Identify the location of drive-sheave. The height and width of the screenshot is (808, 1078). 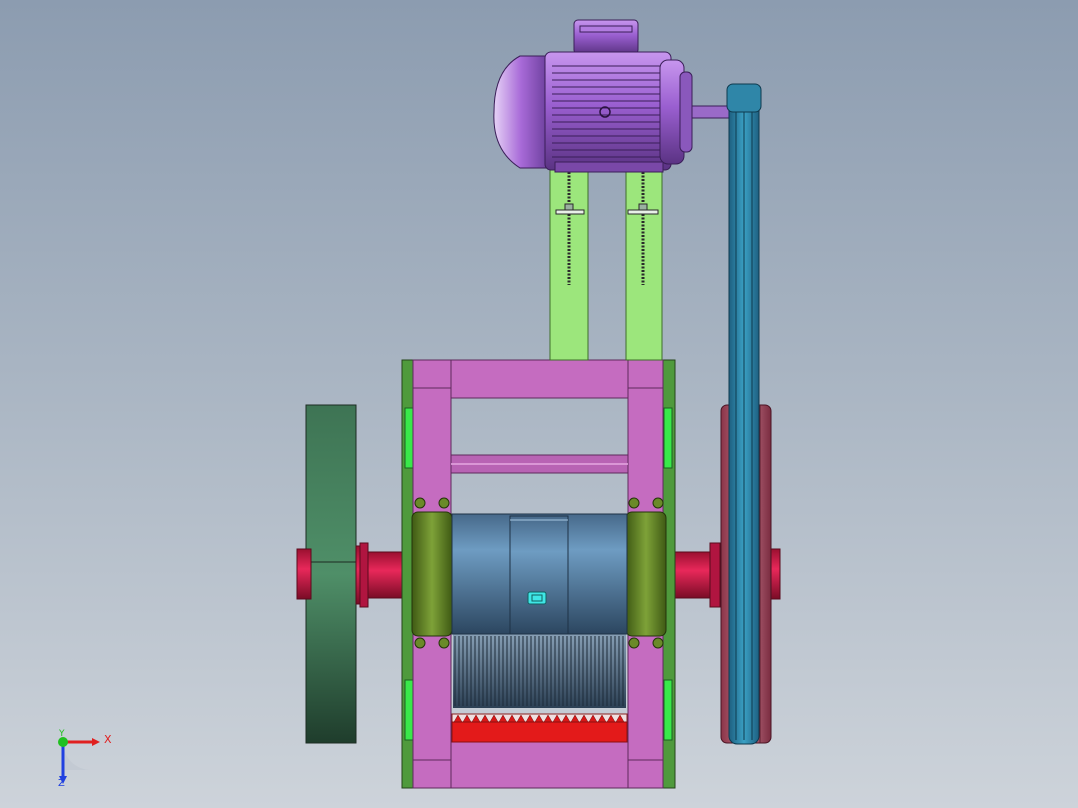
(744, 98).